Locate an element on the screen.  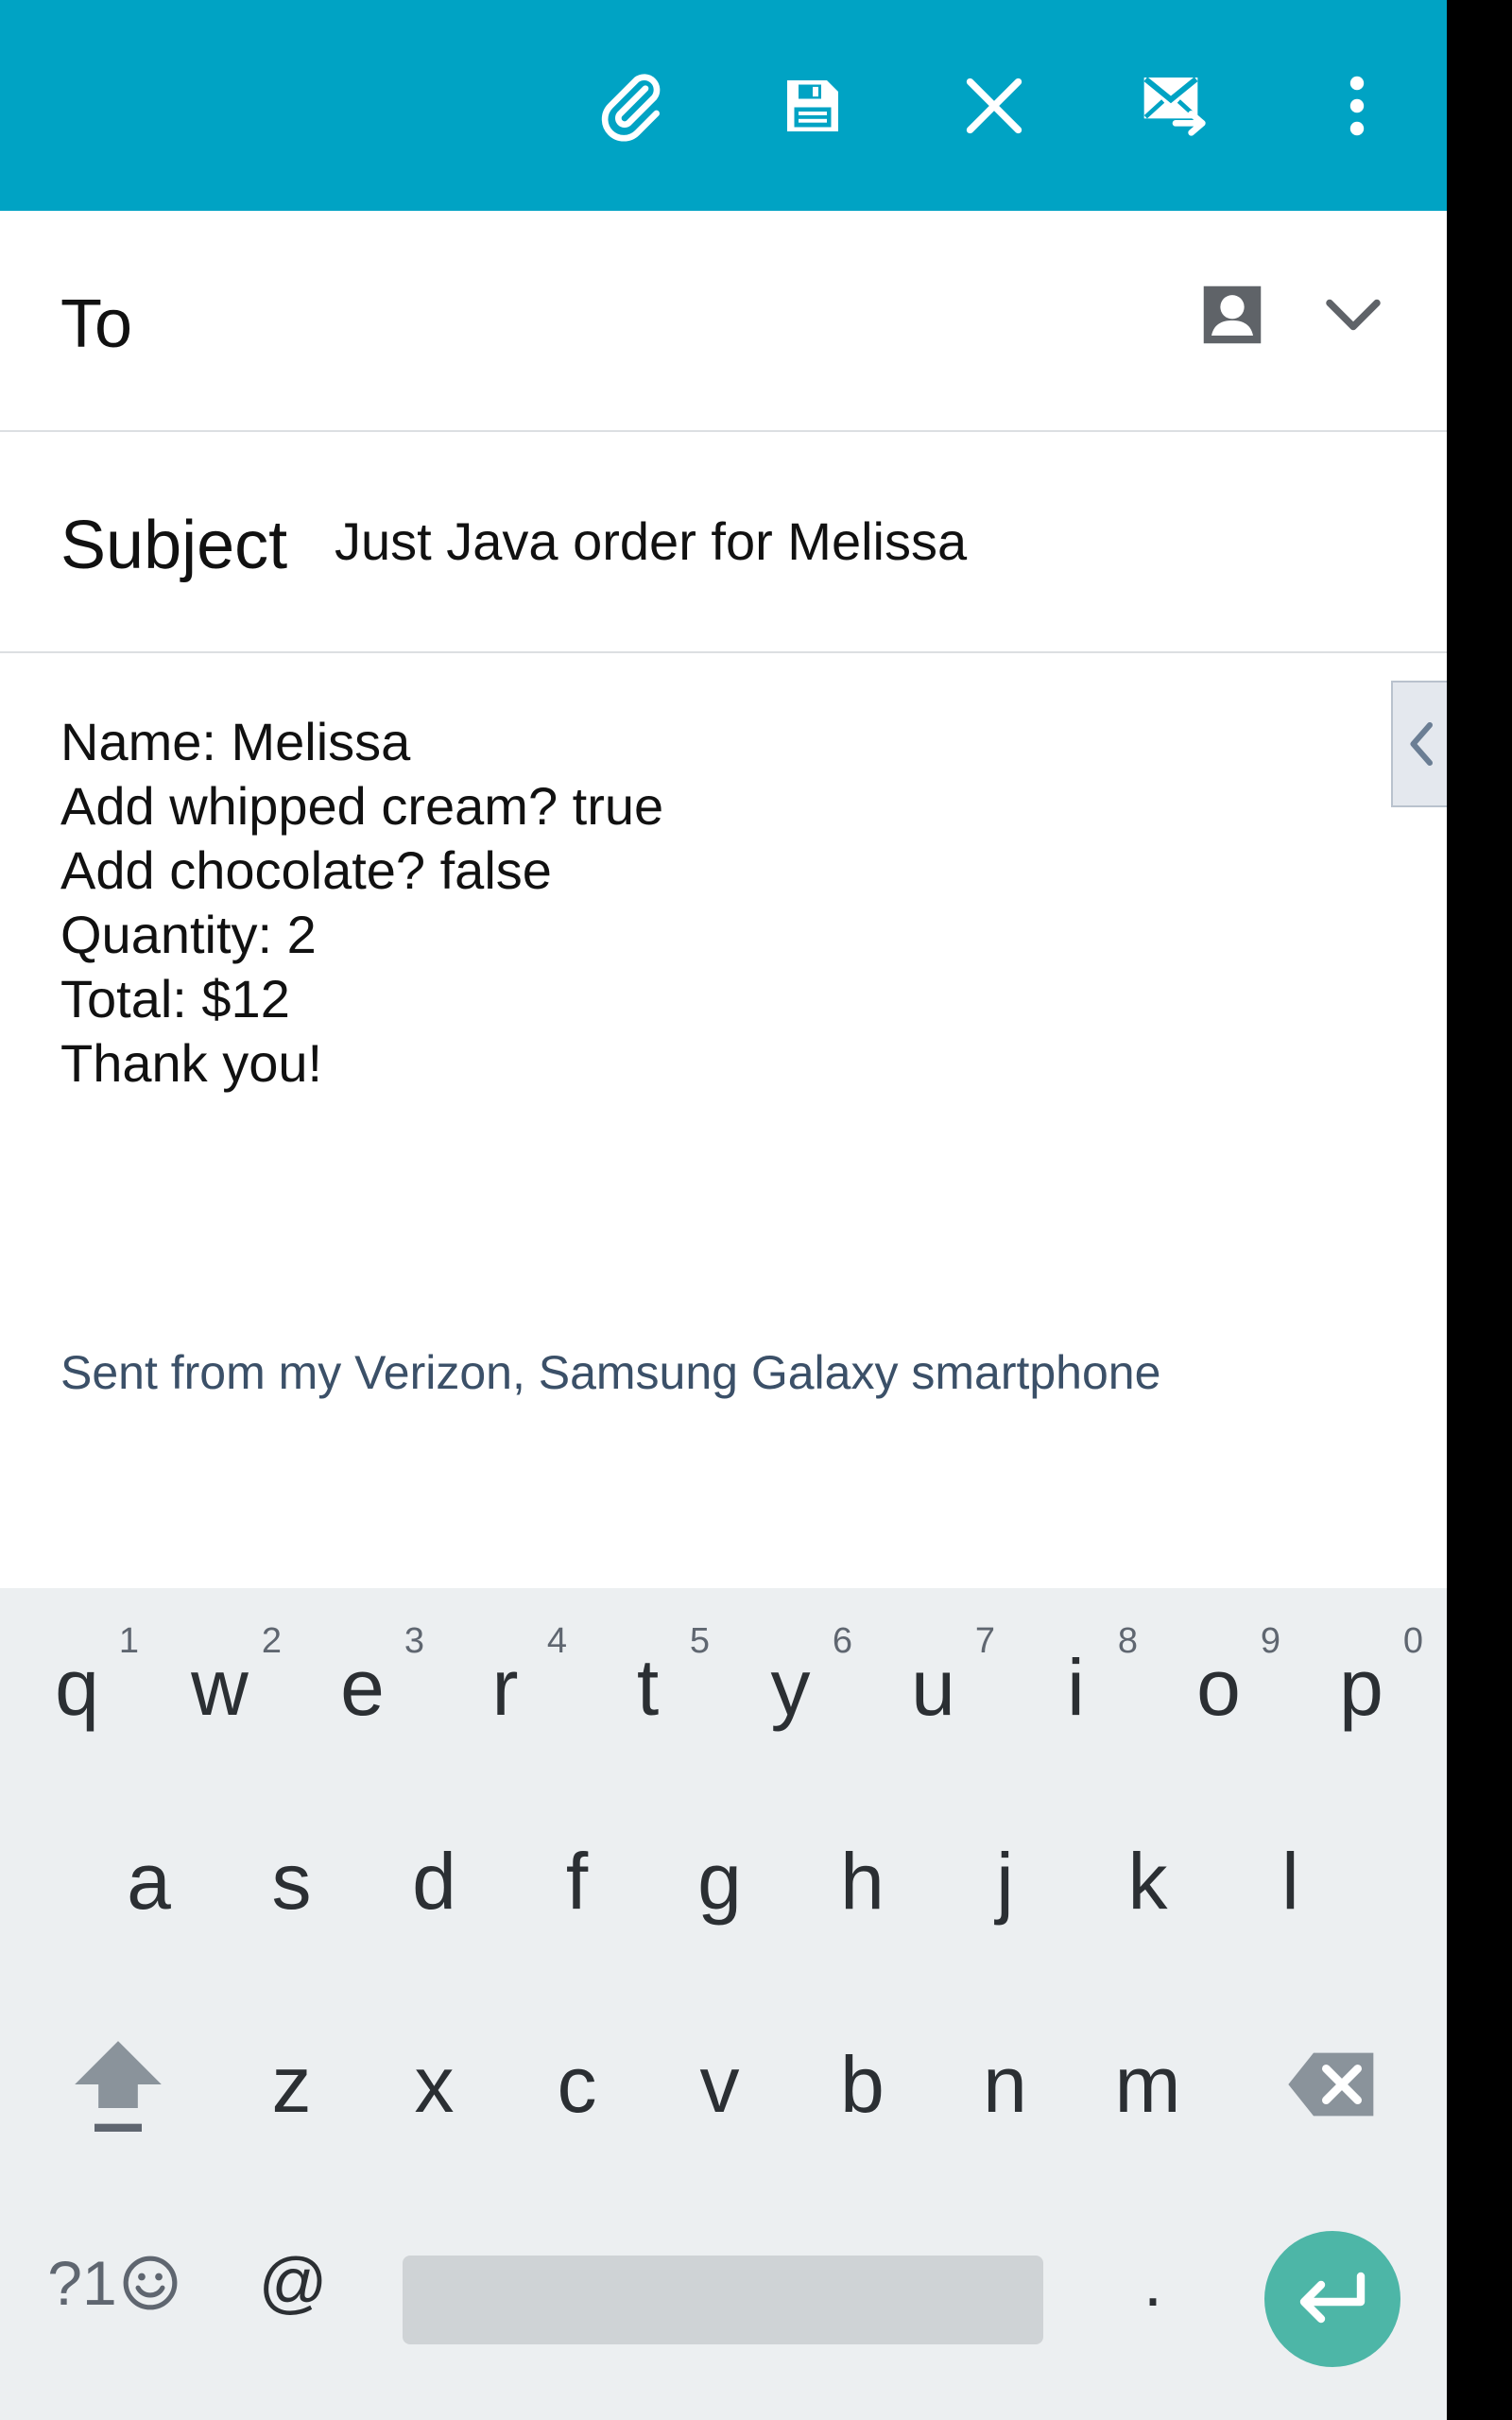
contact-picker-button is located at coordinates (1232, 315).